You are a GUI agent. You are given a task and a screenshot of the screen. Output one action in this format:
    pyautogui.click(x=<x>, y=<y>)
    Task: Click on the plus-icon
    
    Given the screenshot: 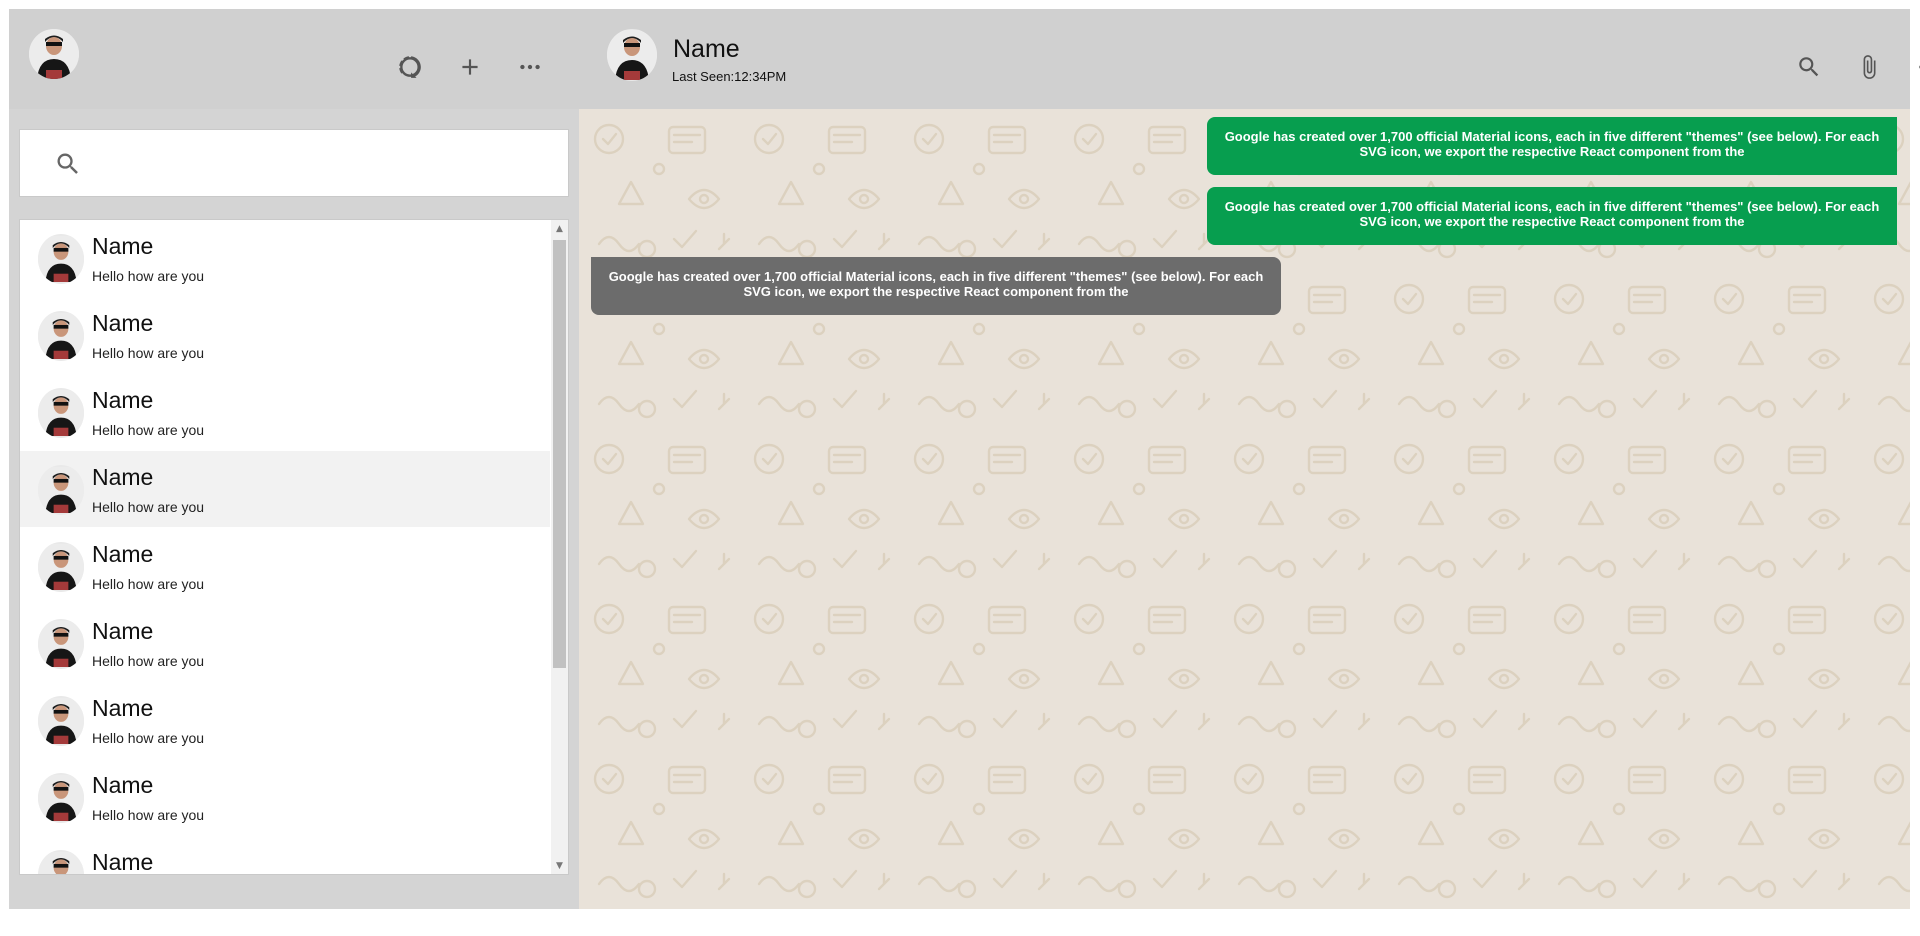 What is the action you would take?
    pyautogui.click(x=470, y=67)
    